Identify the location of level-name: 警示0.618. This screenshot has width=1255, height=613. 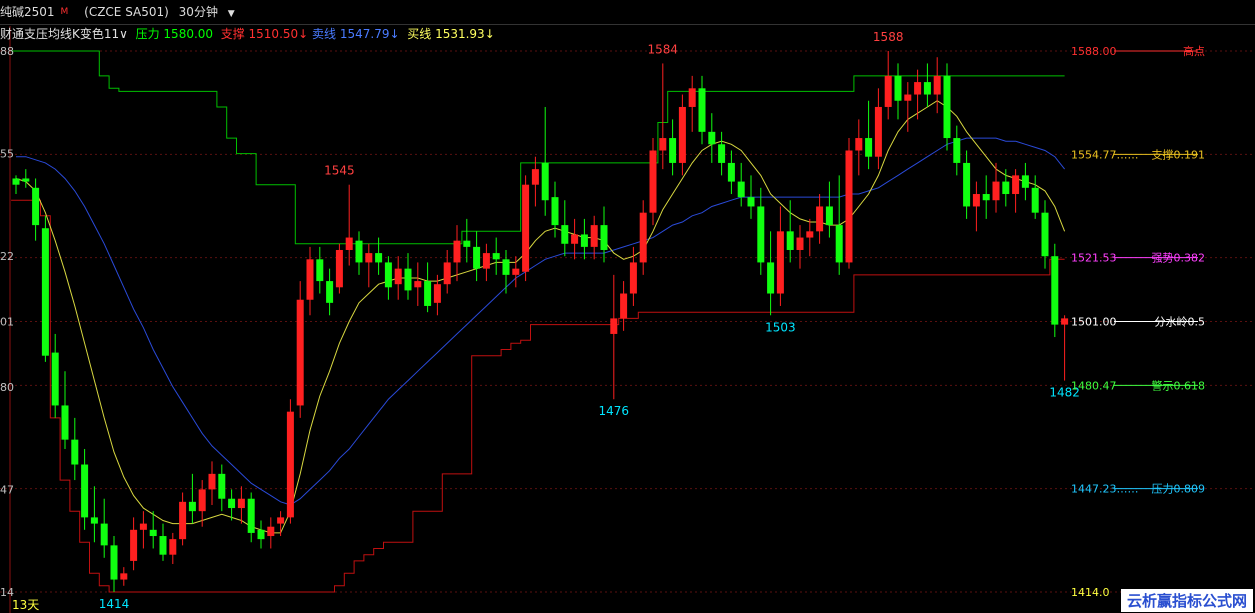
(1179, 385).